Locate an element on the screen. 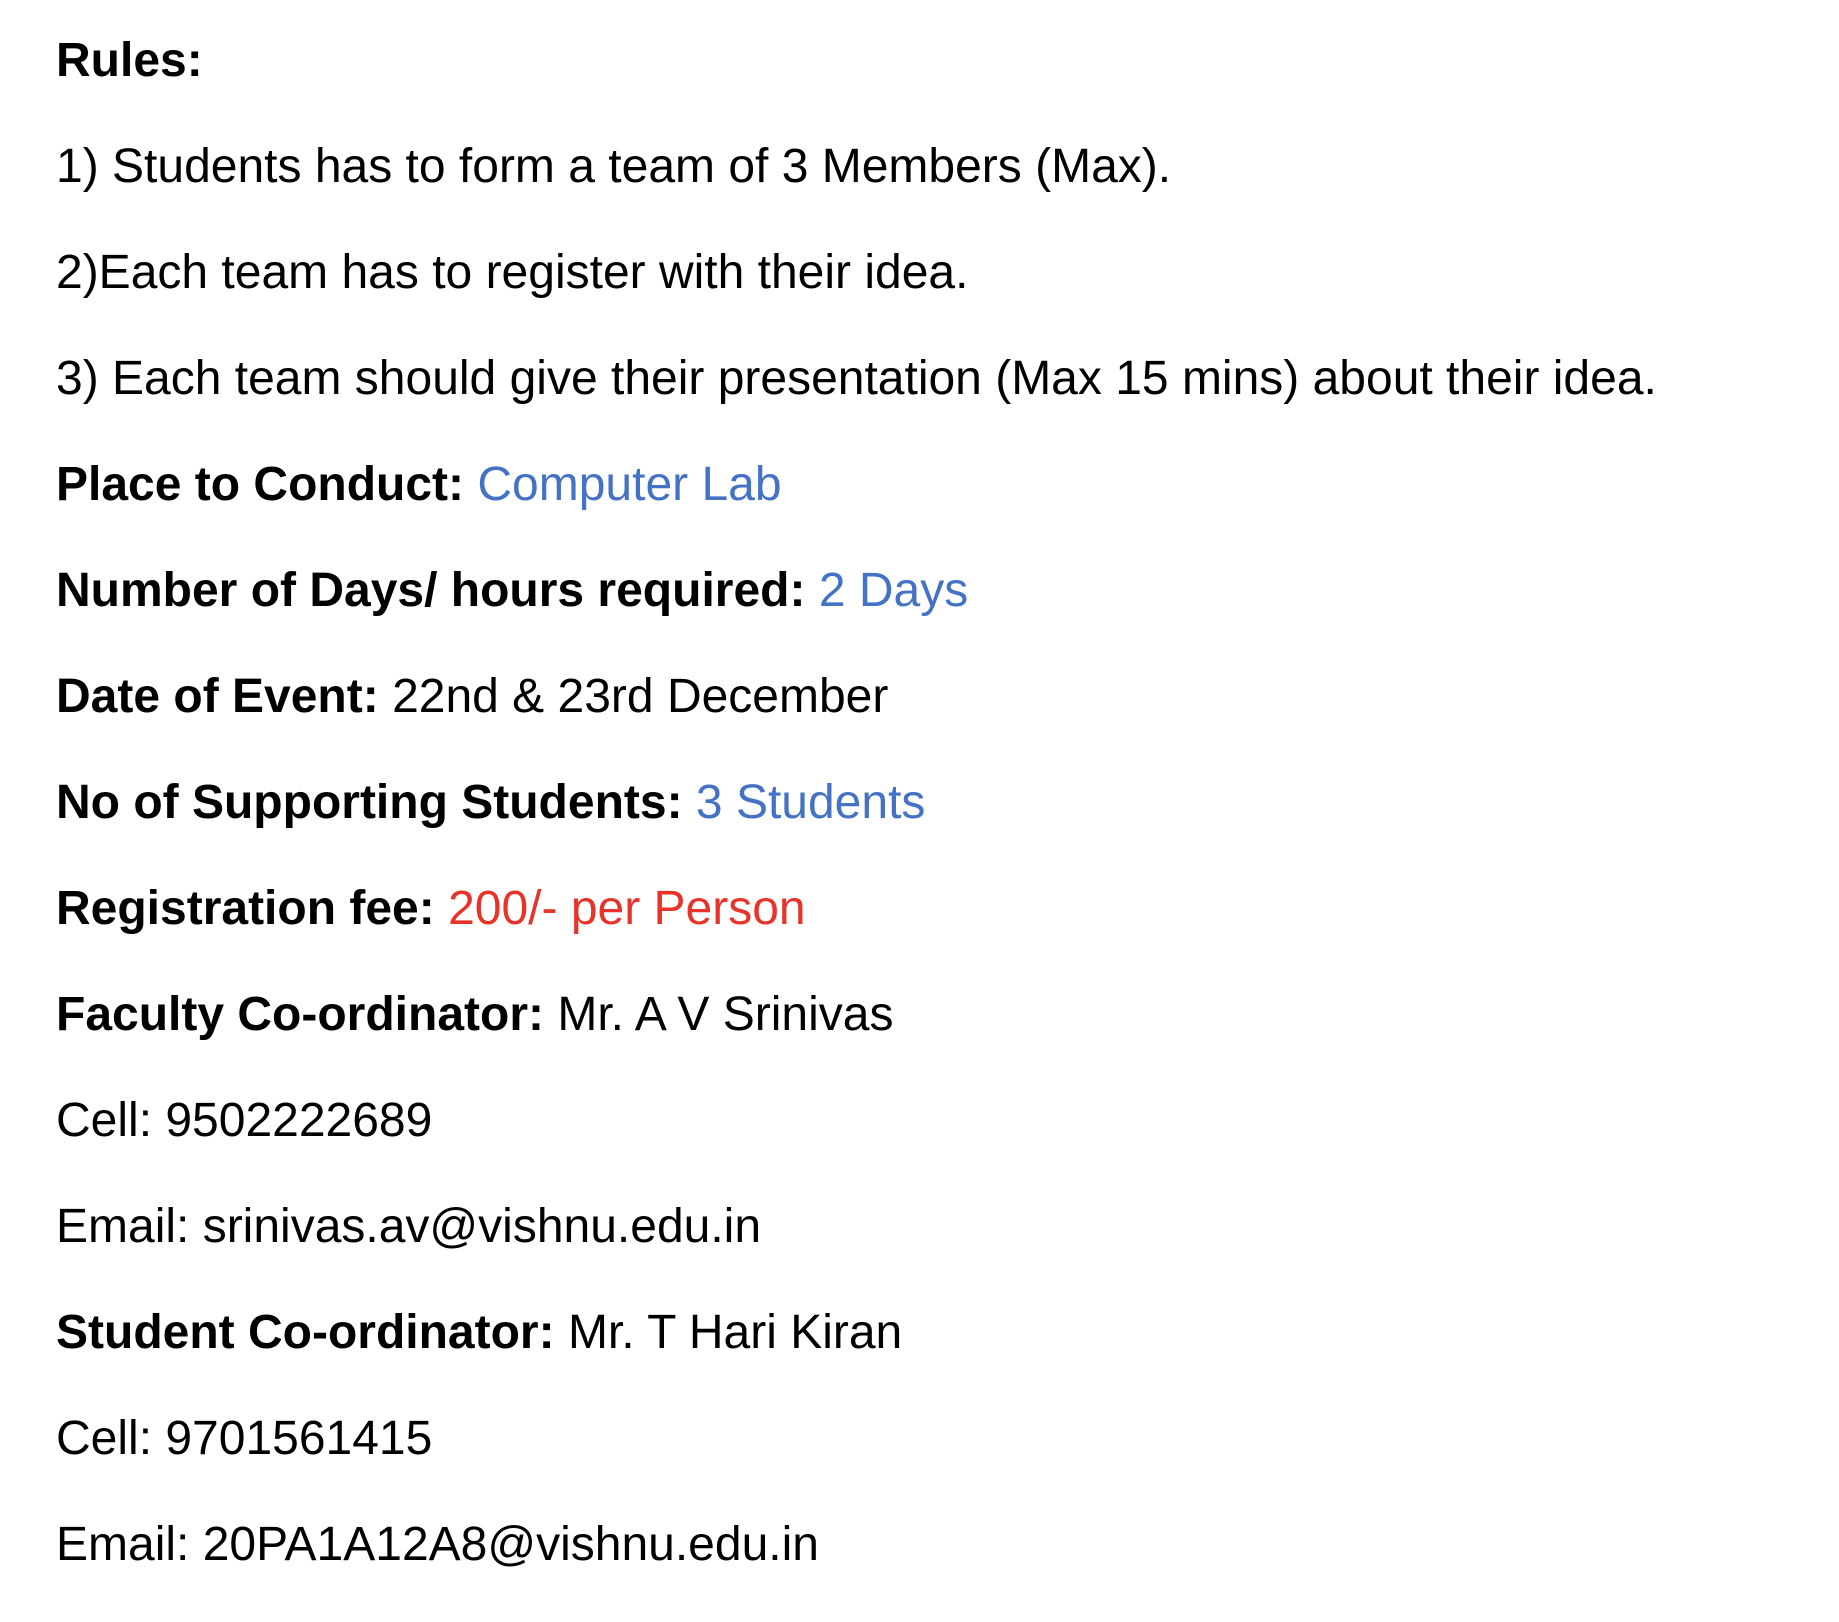  faculty-label: Faculty Co-ordinator: is located at coordinates (300, 1014).